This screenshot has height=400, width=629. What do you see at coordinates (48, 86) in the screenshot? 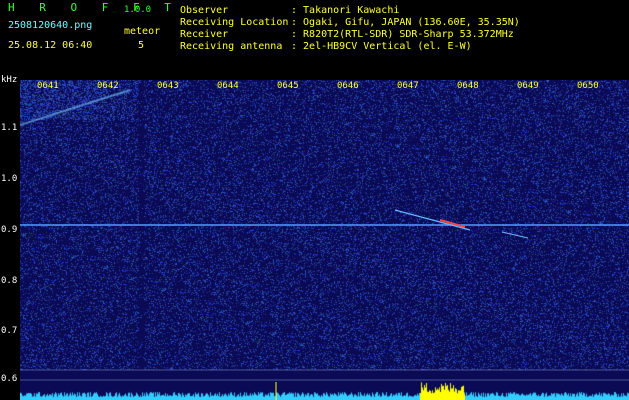
I see `time-tick-label: 0641` at bounding box center [48, 86].